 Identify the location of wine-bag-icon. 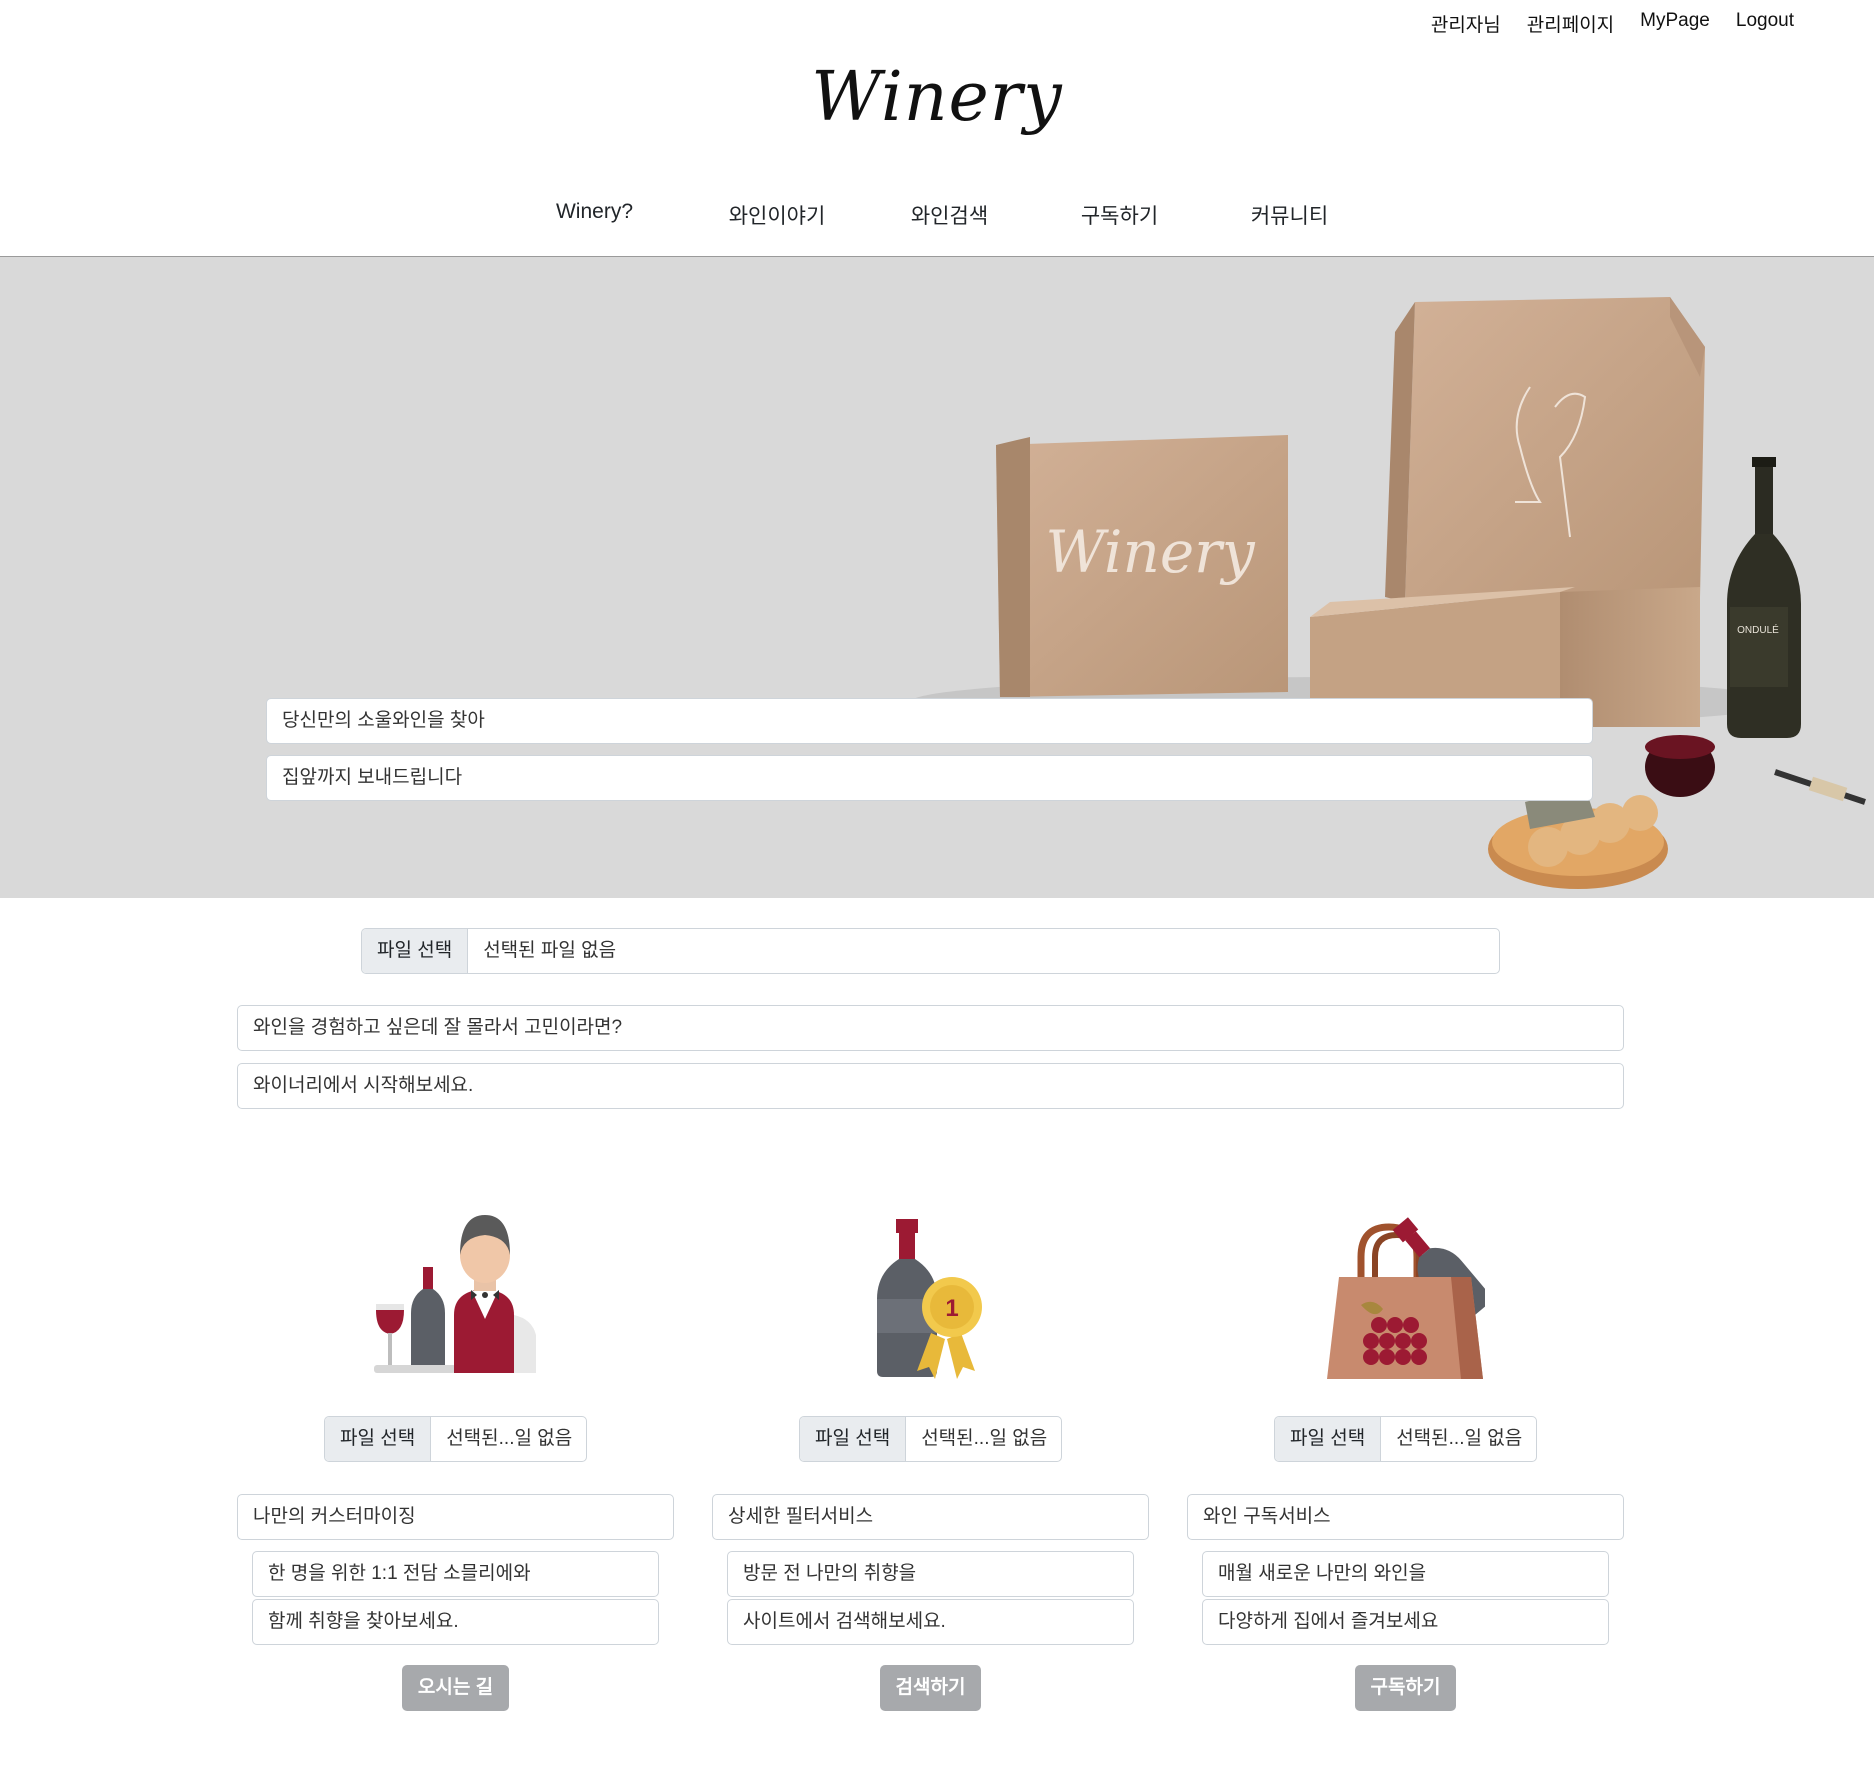
(1406, 1298).